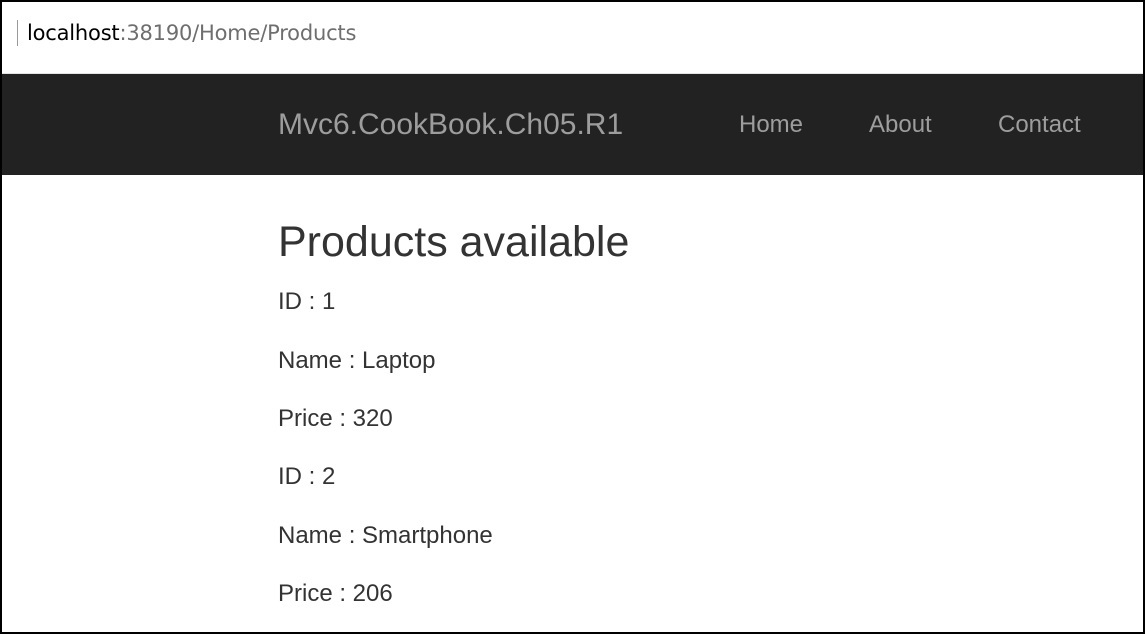 The image size is (1145, 634). What do you see at coordinates (307, 476) in the screenshot?
I see `product-id: ID : 2` at bounding box center [307, 476].